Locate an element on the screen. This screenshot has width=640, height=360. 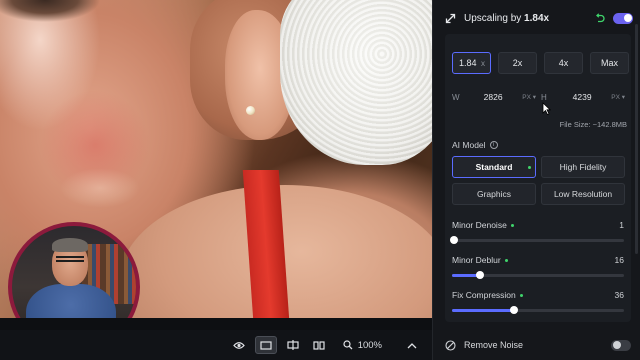
model-low-resolution: Low Resolution is located at coordinates (583, 194).